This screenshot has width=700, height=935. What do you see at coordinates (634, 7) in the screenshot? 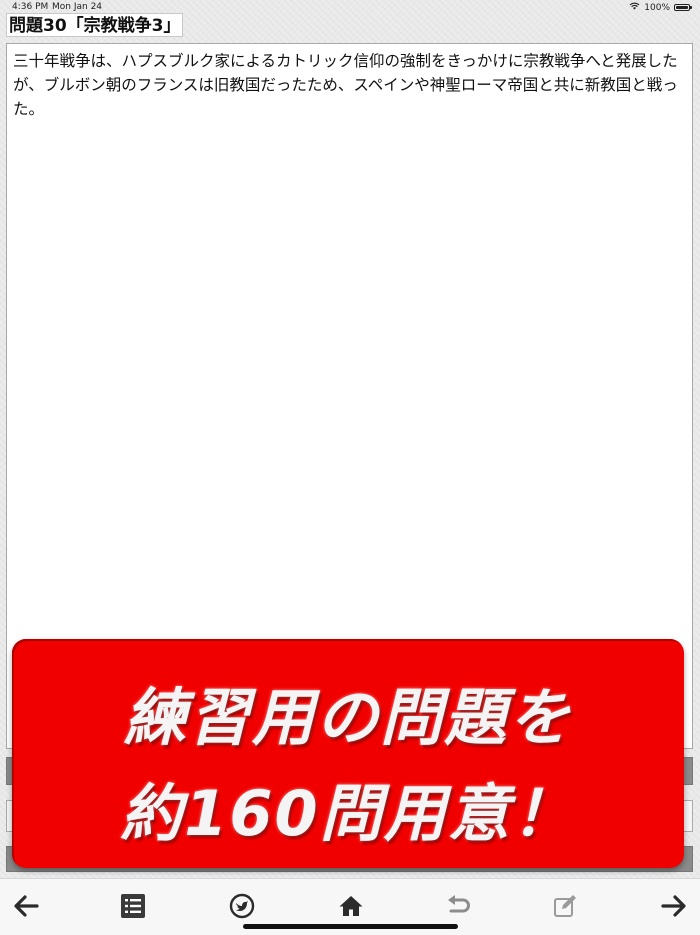
I see `wifi-icon` at bounding box center [634, 7].